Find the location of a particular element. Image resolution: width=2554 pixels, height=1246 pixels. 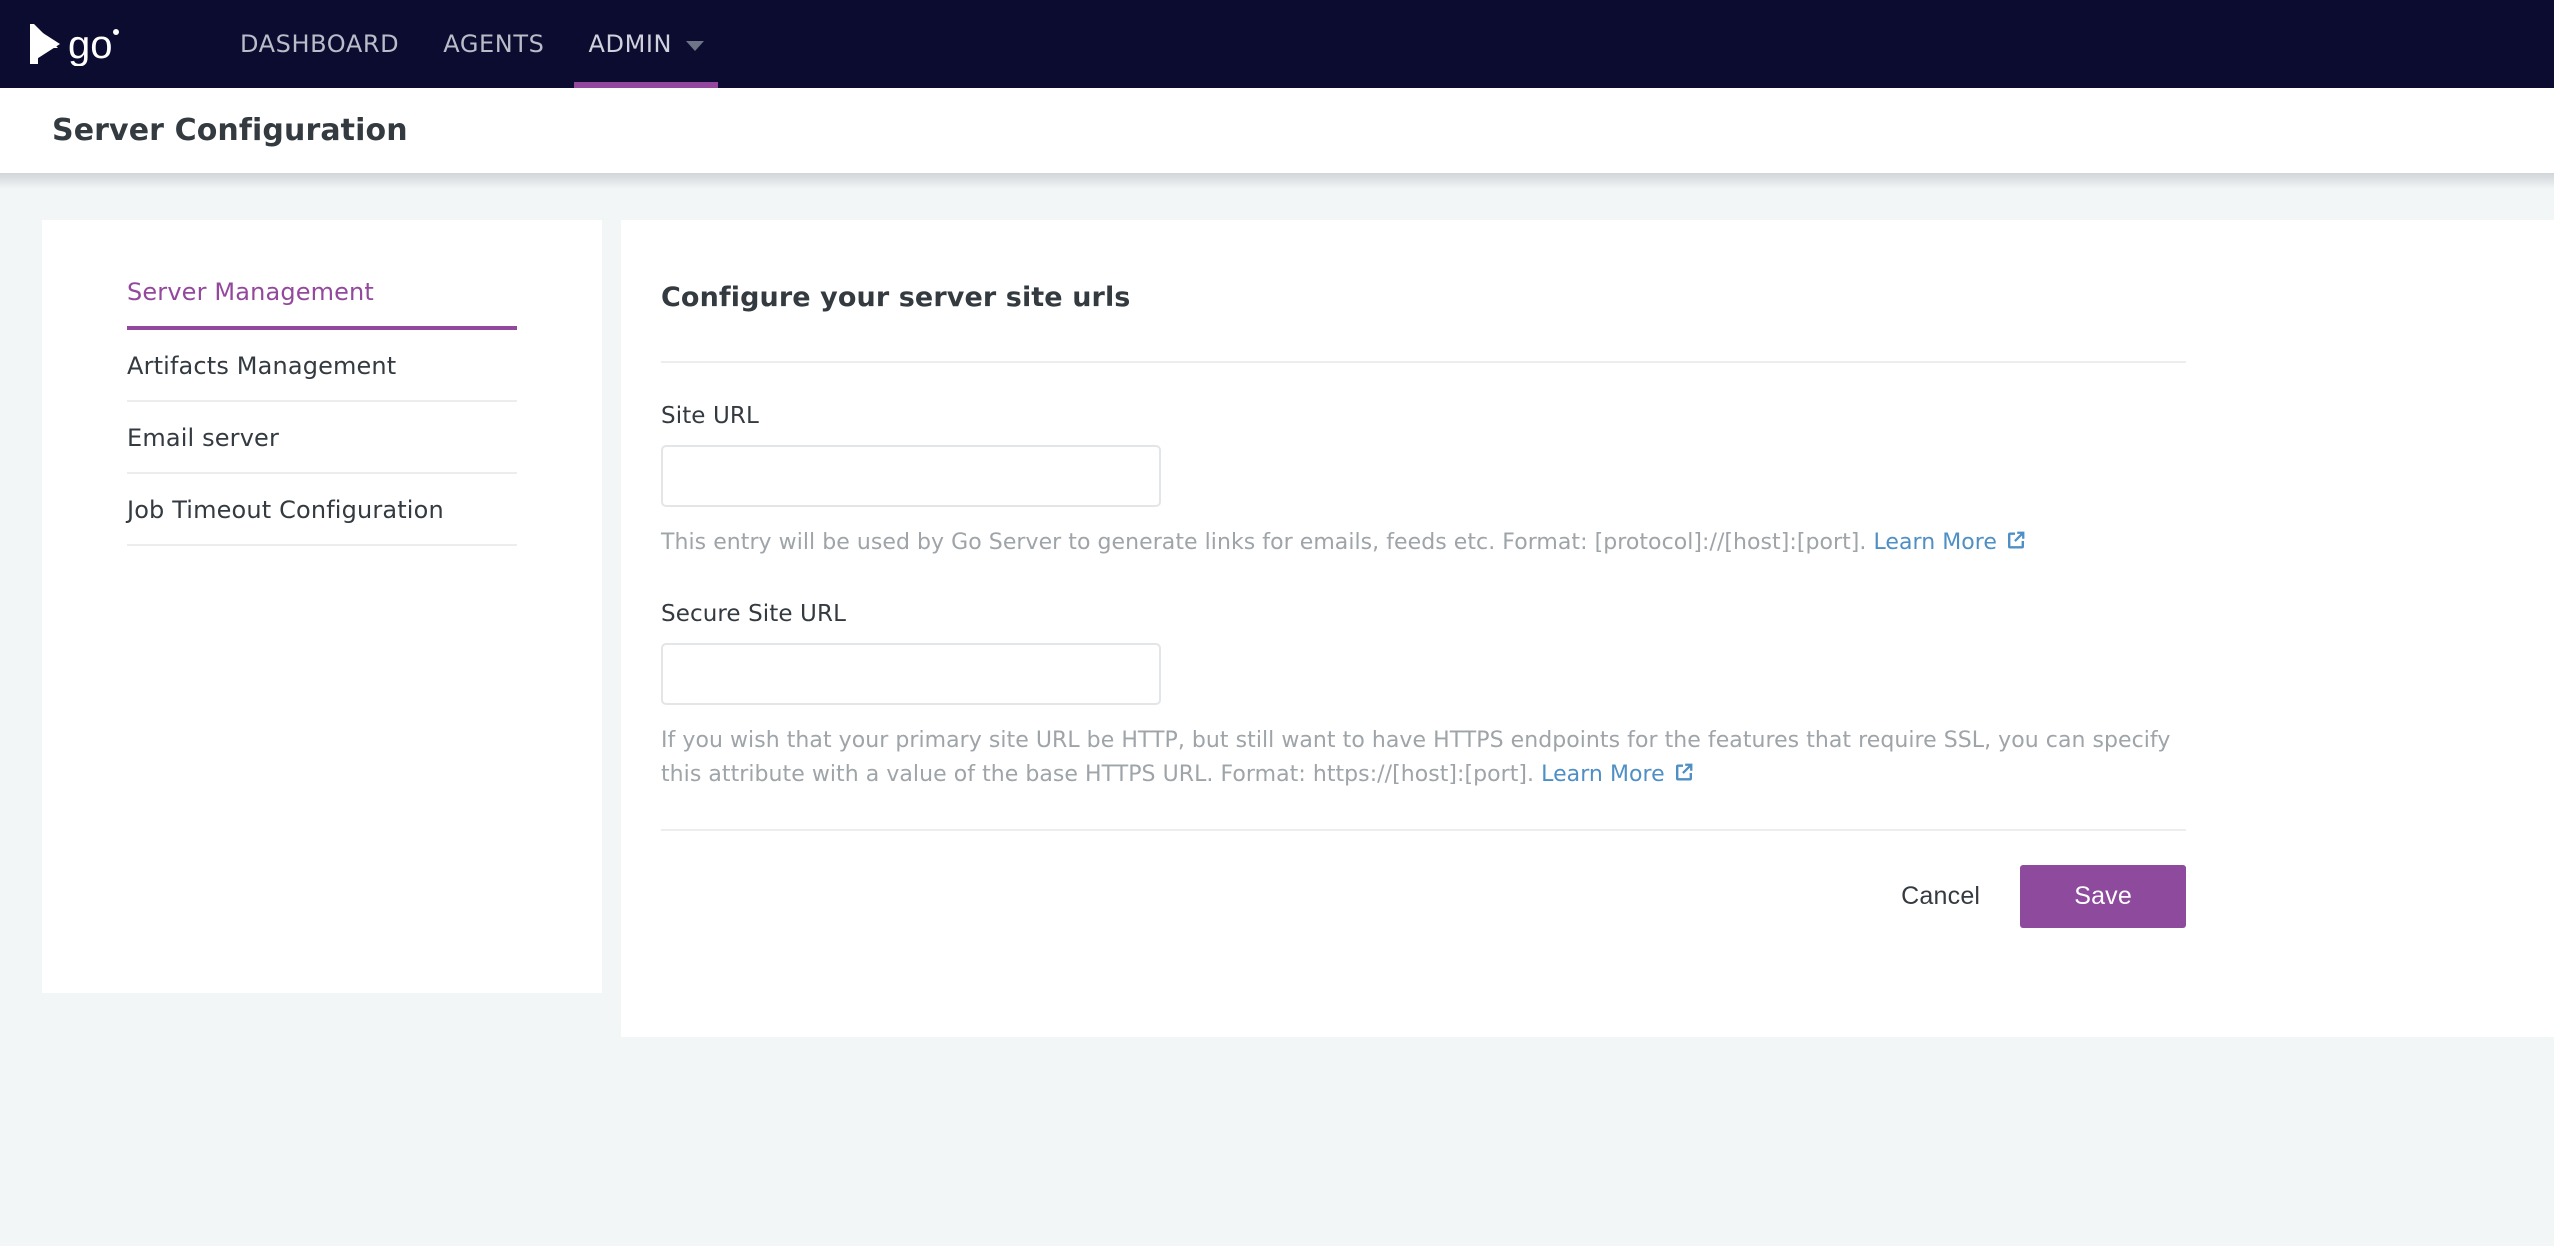

sidebar-item-label: Artifacts Management is located at coordinates (262, 366).